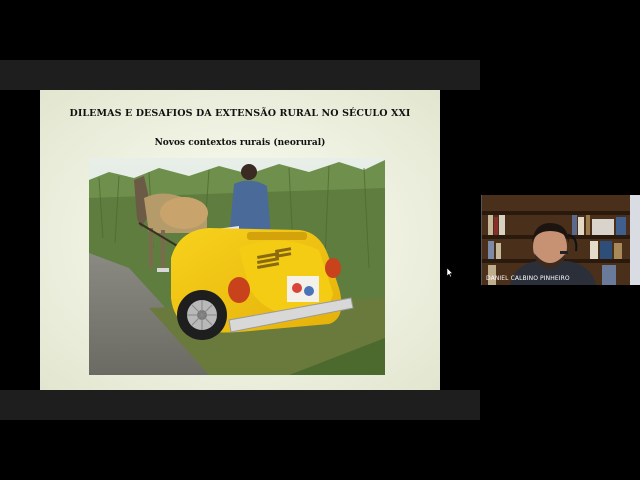  What do you see at coordinates (450, 272) in the screenshot?
I see `mouse-cursor-icon` at bounding box center [450, 272].